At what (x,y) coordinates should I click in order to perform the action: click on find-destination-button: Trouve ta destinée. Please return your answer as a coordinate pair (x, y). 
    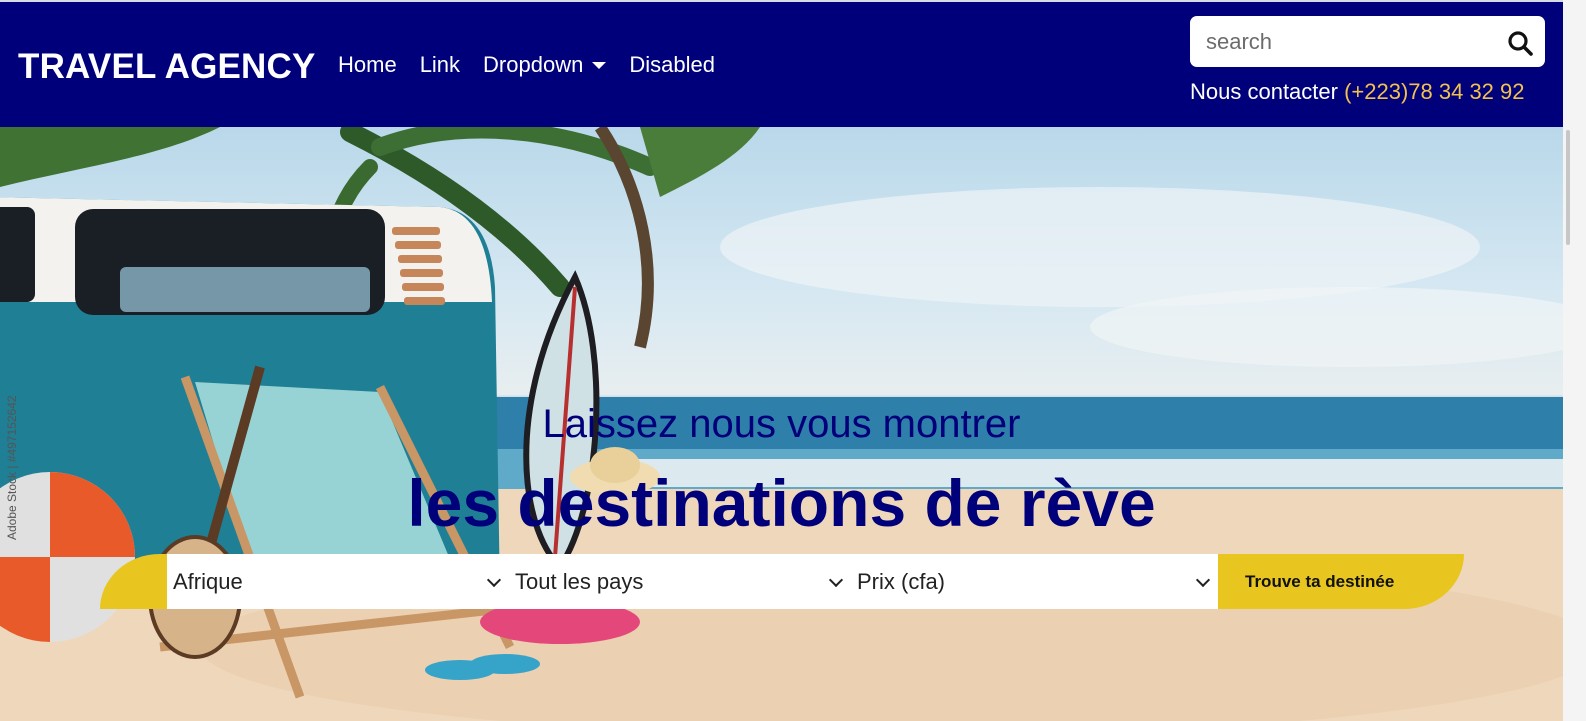
    Looking at the image, I should click on (1341, 581).